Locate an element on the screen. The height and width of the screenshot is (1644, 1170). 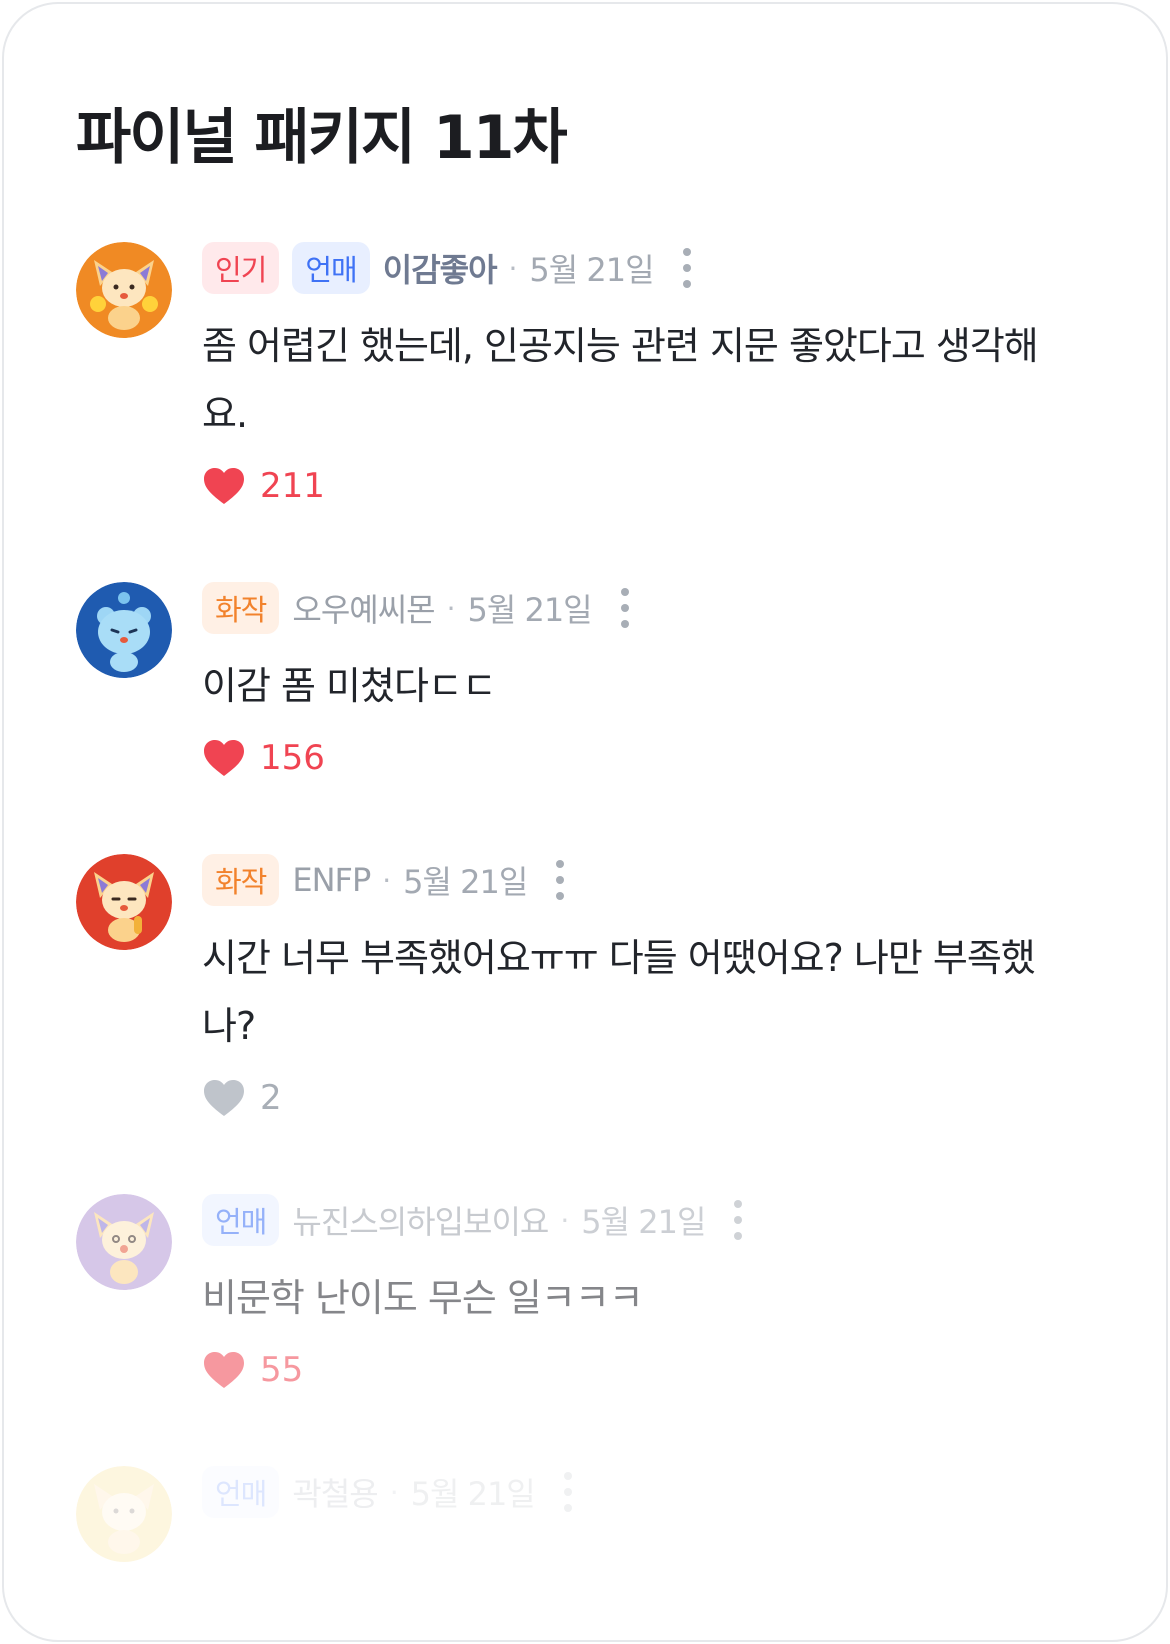
fox-cheerleader-avatar-icon is located at coordinates (124, 290).